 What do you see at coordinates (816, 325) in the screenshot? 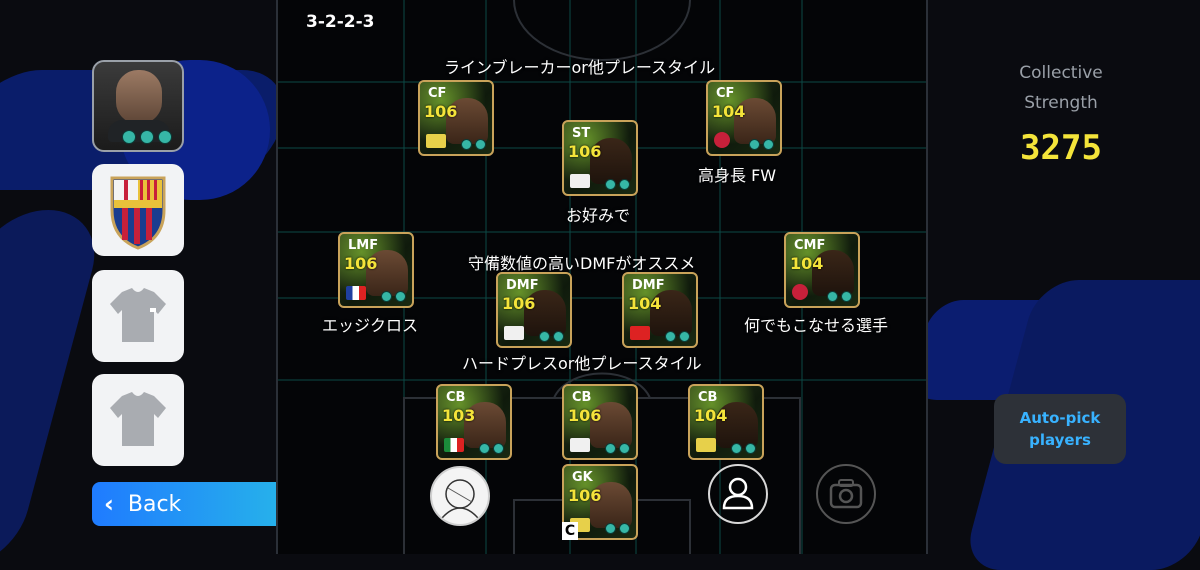
I see `annotation-cmf: 何でもこなせる選手` at bounding box center [816, 325].